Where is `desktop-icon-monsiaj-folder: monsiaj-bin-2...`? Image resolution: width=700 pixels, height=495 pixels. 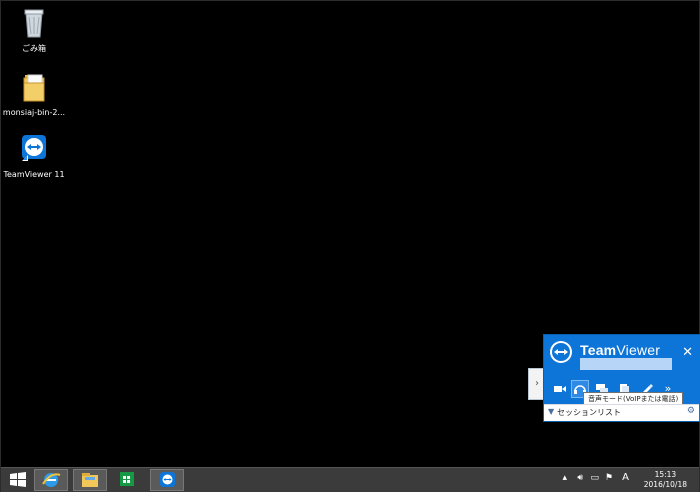 desktop-icon-monsiaj-folder: monsiaj-bin-2... is located at coordinates (34, 93).